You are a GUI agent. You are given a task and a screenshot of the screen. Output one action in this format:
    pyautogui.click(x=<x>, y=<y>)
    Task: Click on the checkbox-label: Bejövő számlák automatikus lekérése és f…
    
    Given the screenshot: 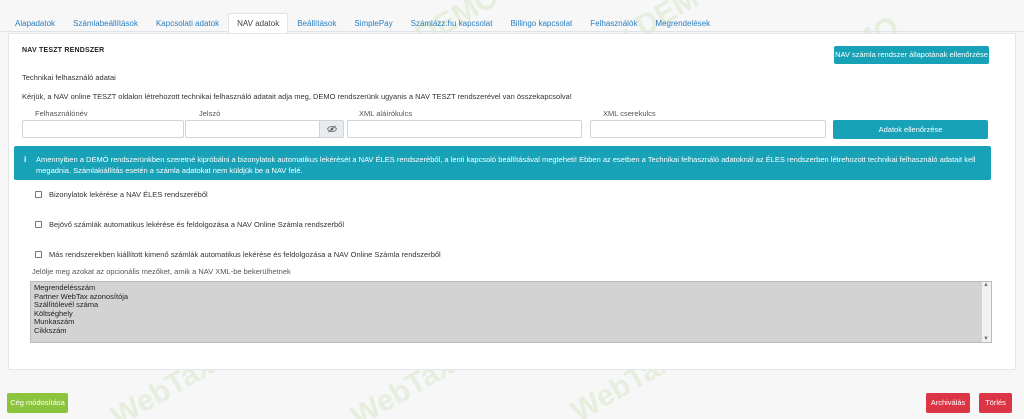 What is the action you would take?
    pyautogui.click(x=197, y=224)
    